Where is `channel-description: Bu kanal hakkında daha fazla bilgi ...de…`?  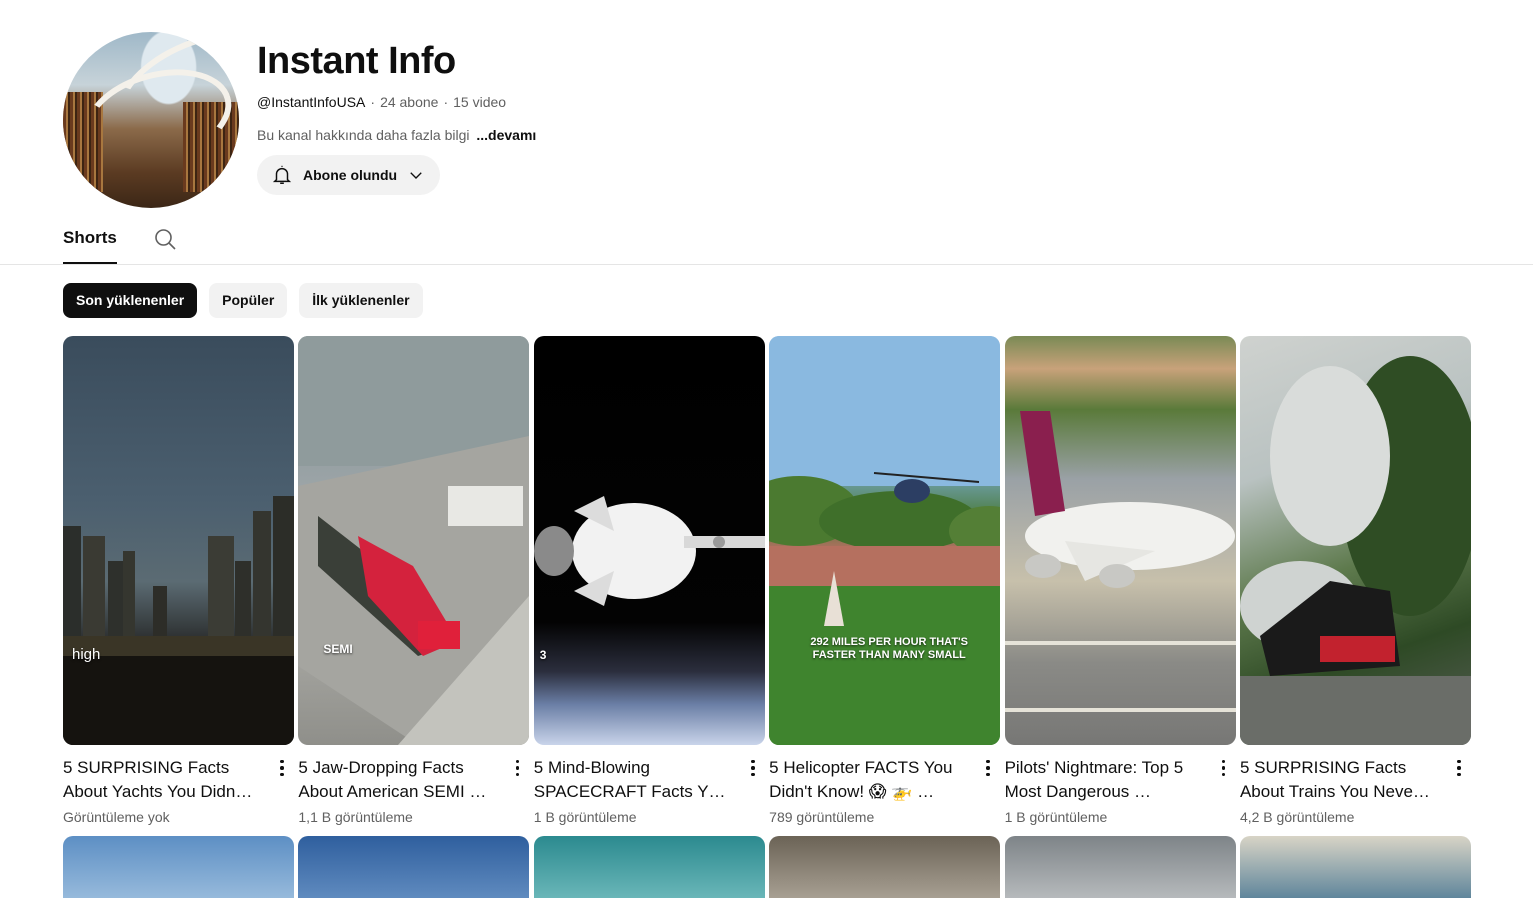
channel-description: Bu kanal hakkında daha fazla bilgi ...de… is located at coordinates (396, 135).